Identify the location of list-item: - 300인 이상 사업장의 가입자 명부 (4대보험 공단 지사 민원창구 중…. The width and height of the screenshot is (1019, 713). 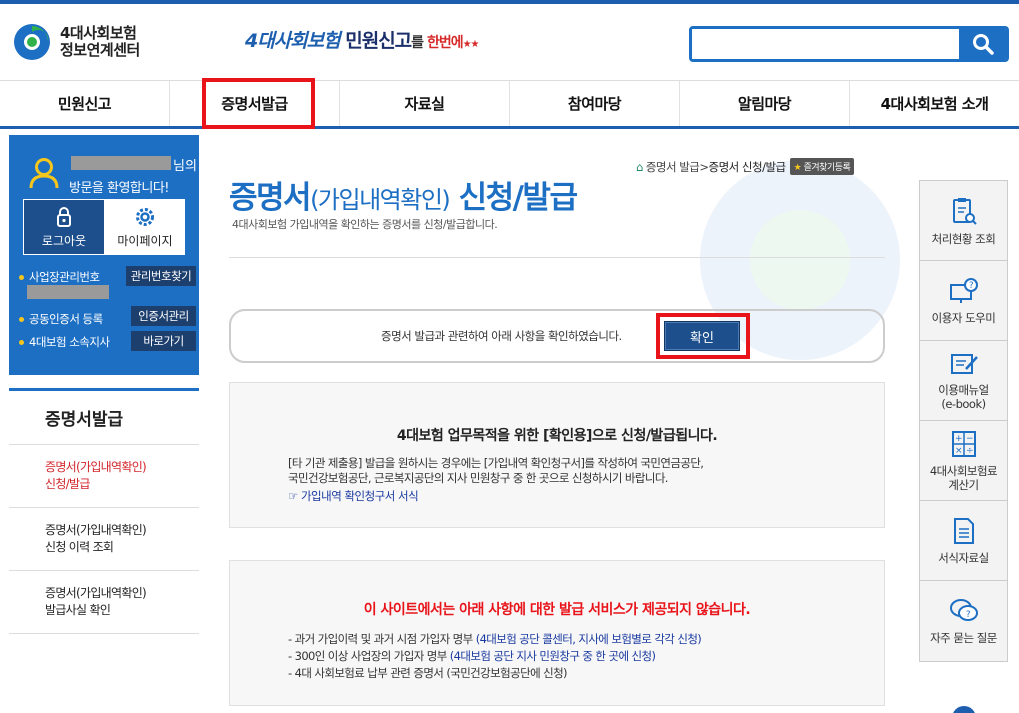
(472, 656).